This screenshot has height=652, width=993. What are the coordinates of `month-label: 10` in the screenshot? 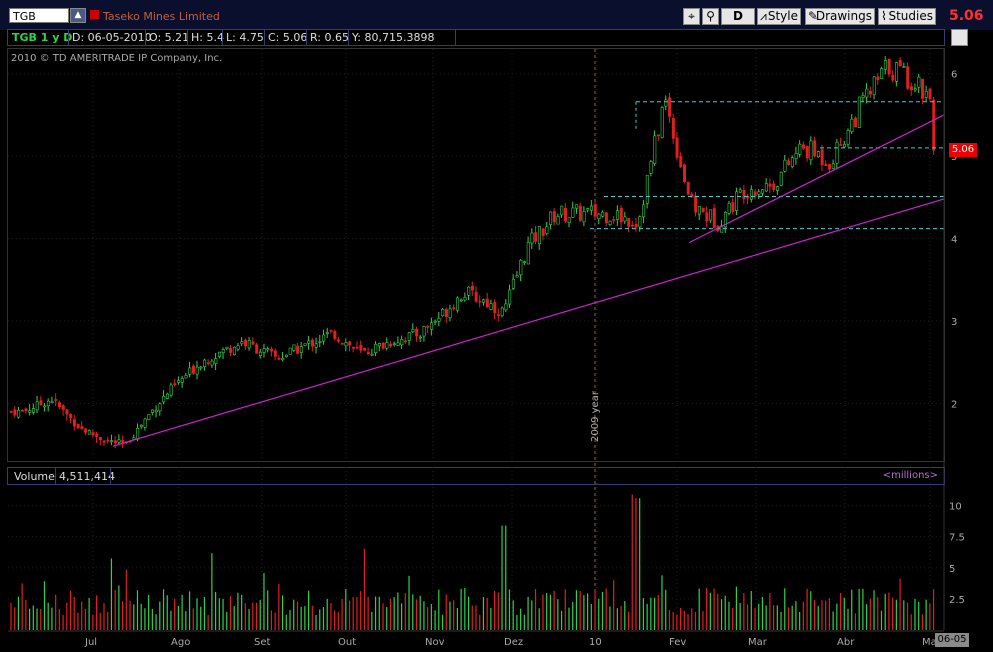 It's located at (595, 642).